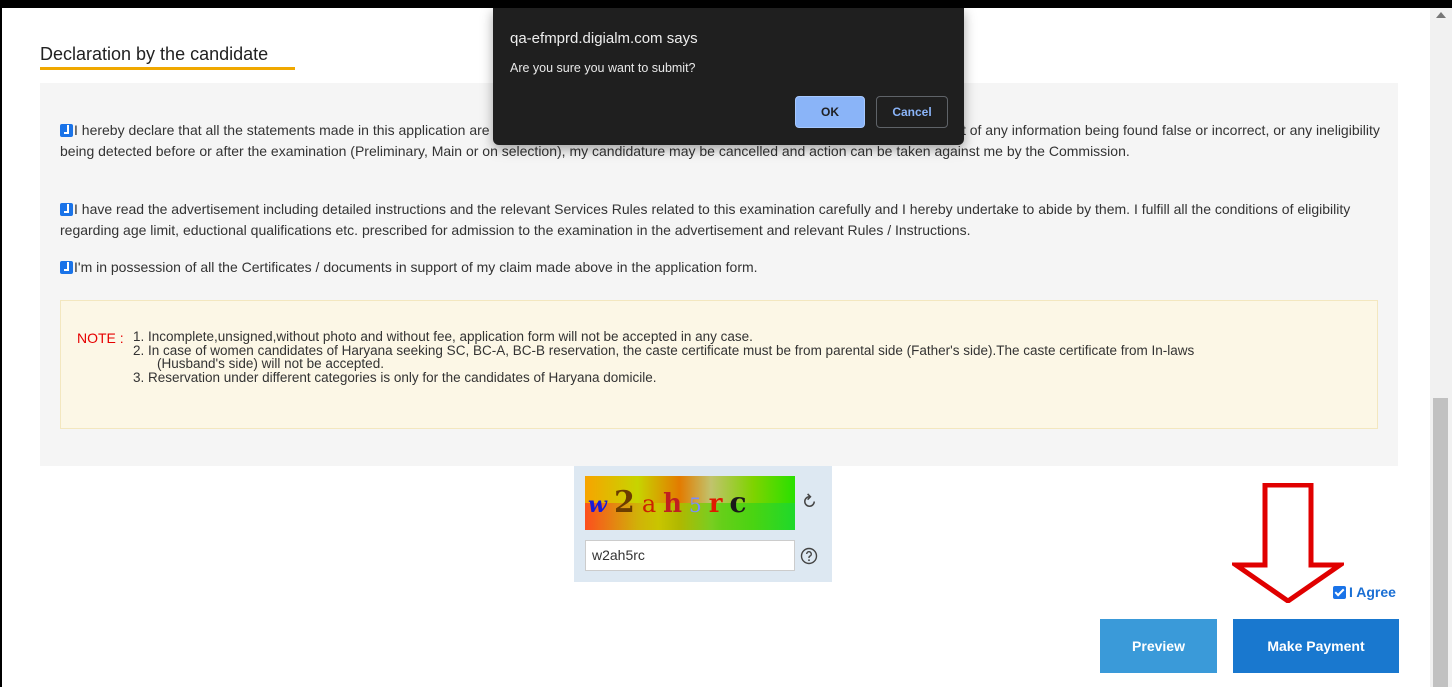 The width and height of the screenshot is (1452, 687). What do you see at coordinates (1288, 543) in the screenshot?
I see `annotation-arrow-icon` at bounding box center [1288, 543].